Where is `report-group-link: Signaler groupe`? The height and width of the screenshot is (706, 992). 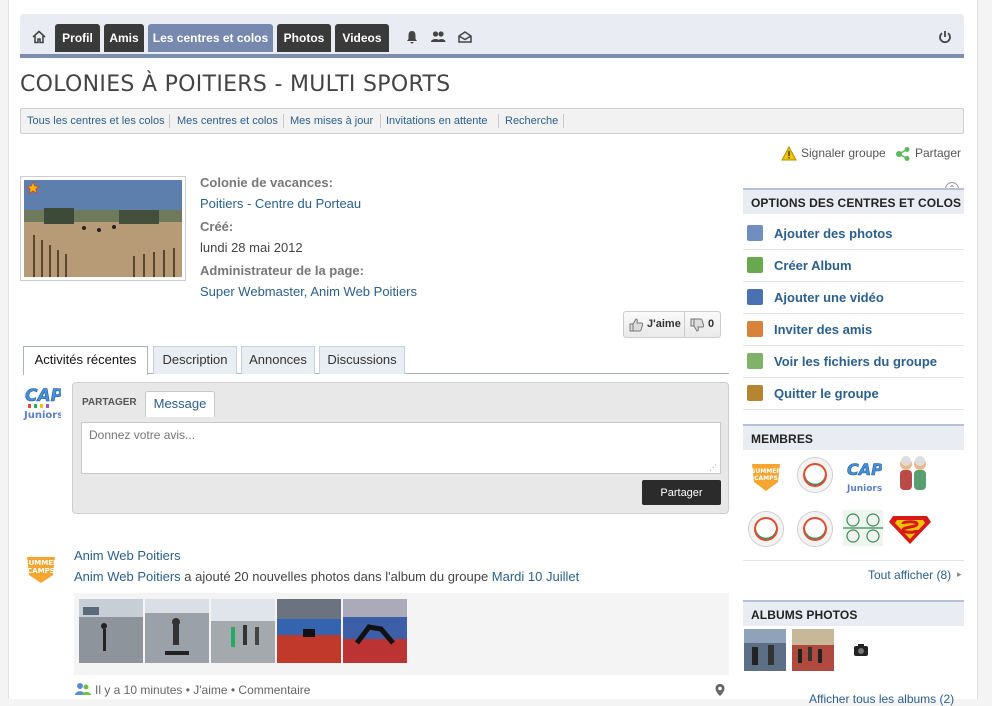 report-group-link: Signaler groupe is located at coordinates (843, 153).